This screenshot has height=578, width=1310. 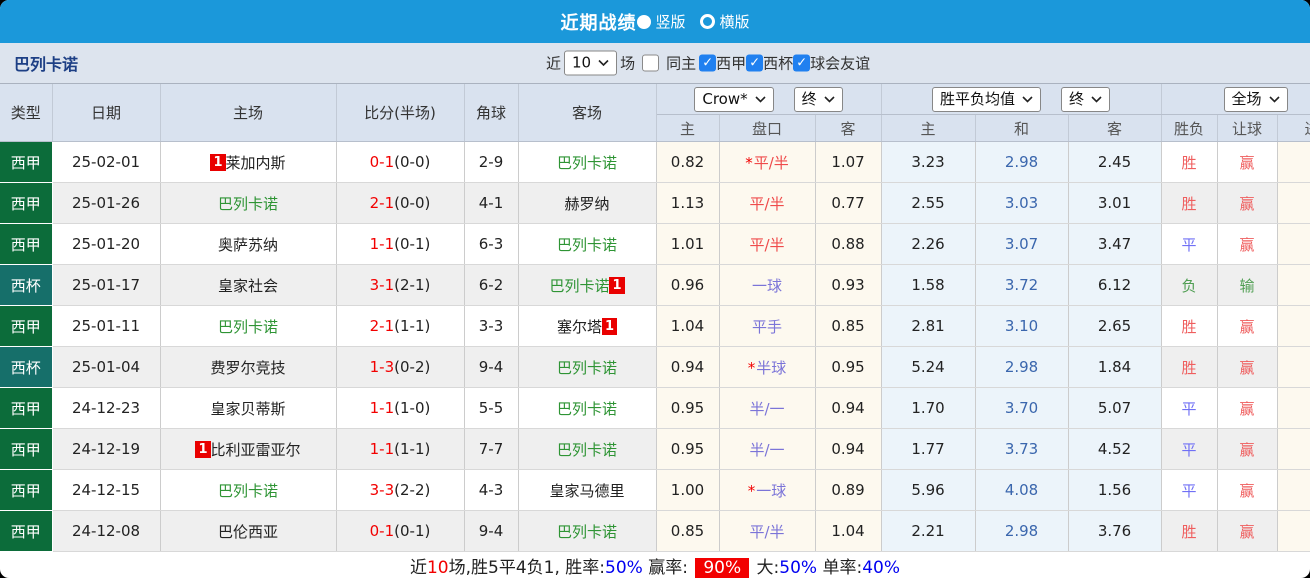 What do you see at coordinates (651, 63) in the screenshot?
I see `same-home-checkbox` at bounding box center [651, 63].